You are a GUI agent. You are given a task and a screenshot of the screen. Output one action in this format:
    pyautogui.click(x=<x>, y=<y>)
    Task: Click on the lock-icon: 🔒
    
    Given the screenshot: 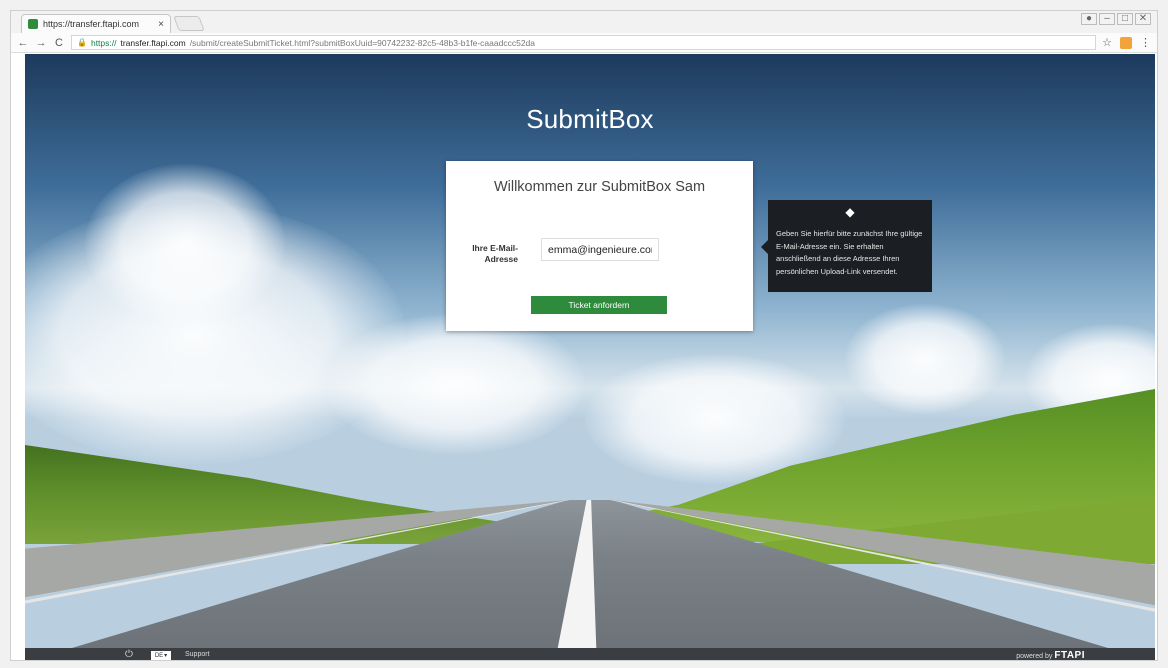 What is the action you would take?
    pyautogui.click(x=82, y=42)
    